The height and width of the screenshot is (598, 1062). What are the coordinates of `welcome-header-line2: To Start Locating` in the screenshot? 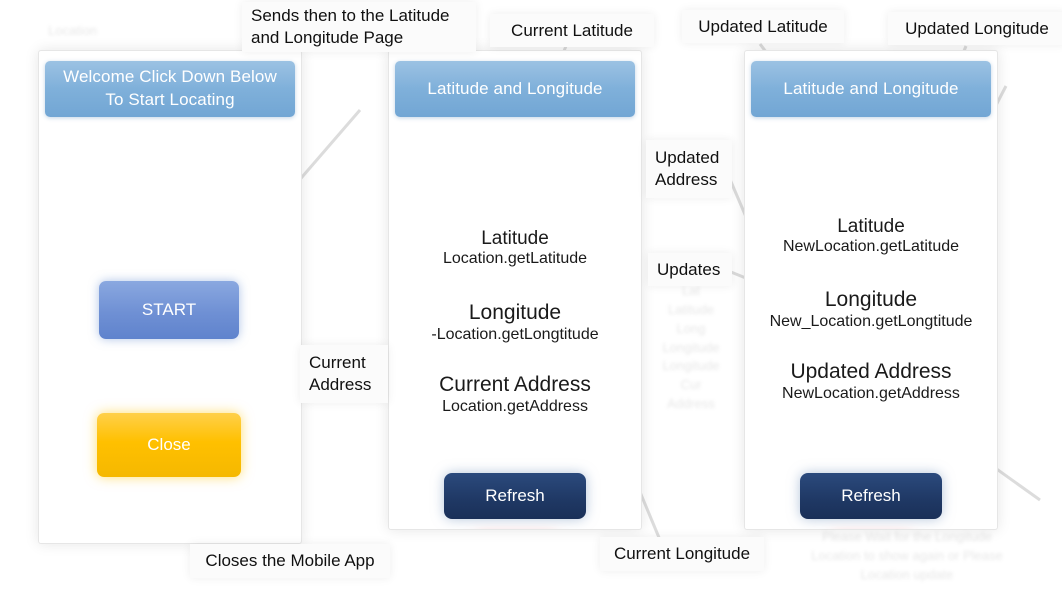 It's located at (170, 99).